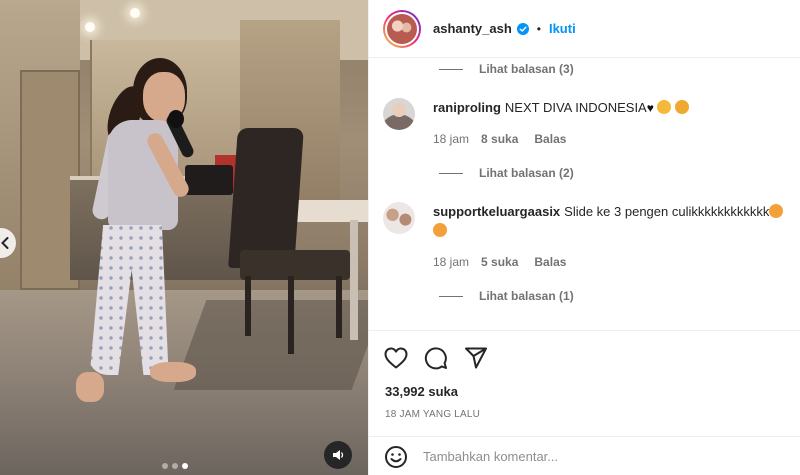 The image size is (800, 475). I want to click on author-username: ashanty_ash, so click(472, 28).